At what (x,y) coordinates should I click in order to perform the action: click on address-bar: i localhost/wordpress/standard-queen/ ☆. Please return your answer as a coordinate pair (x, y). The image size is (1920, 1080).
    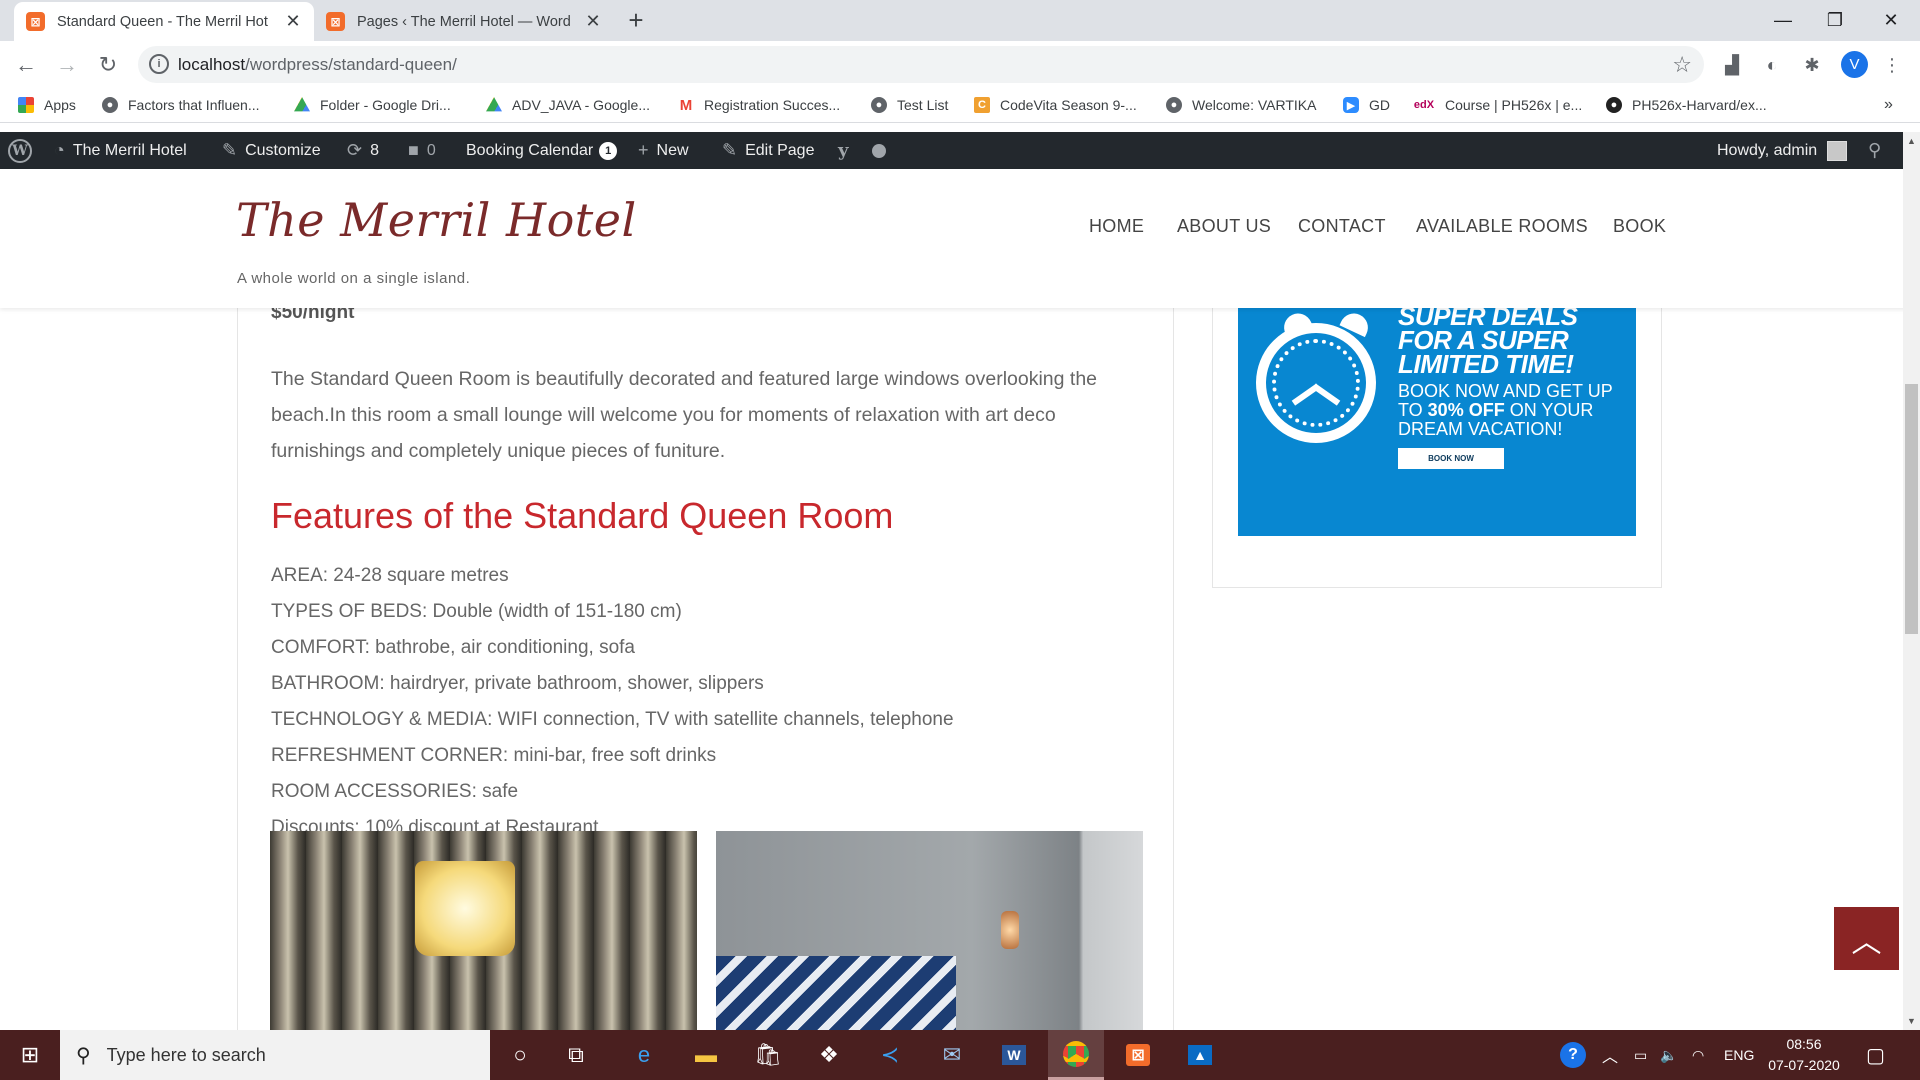
    Looking at the image, I should click on (921, 64).